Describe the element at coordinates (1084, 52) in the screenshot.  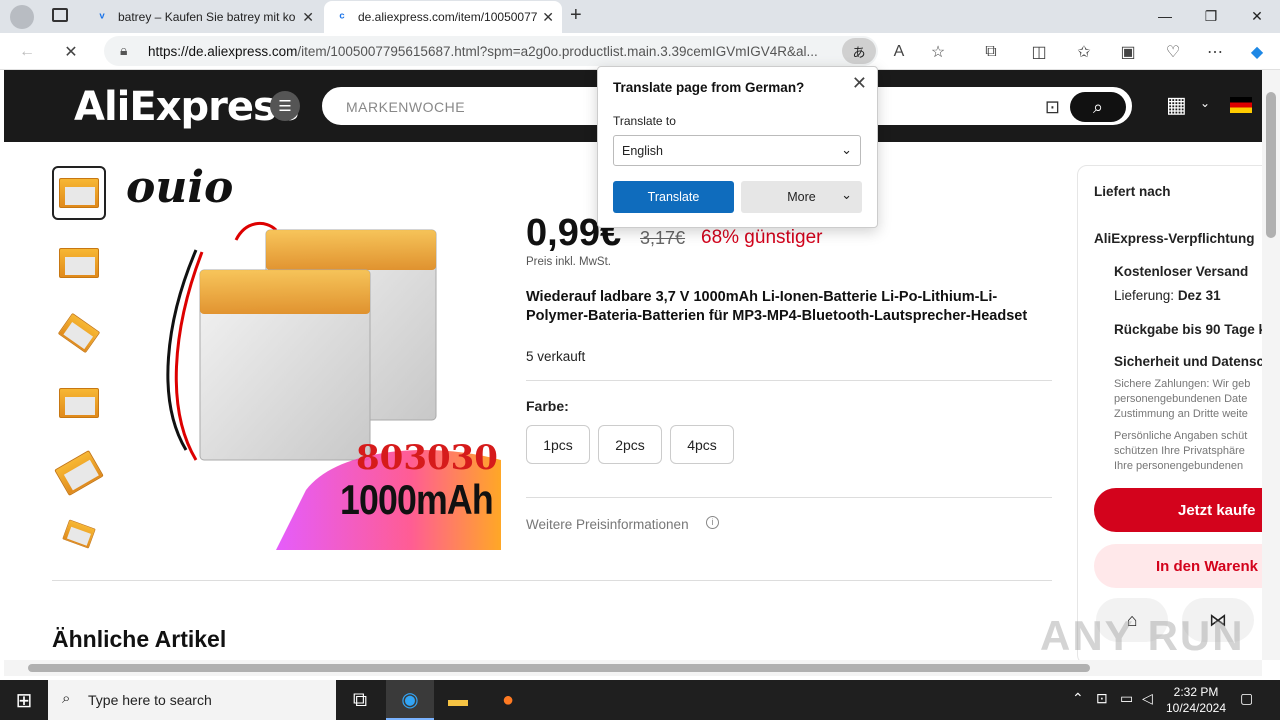
I see `favorites-icon: ✩` at that location.